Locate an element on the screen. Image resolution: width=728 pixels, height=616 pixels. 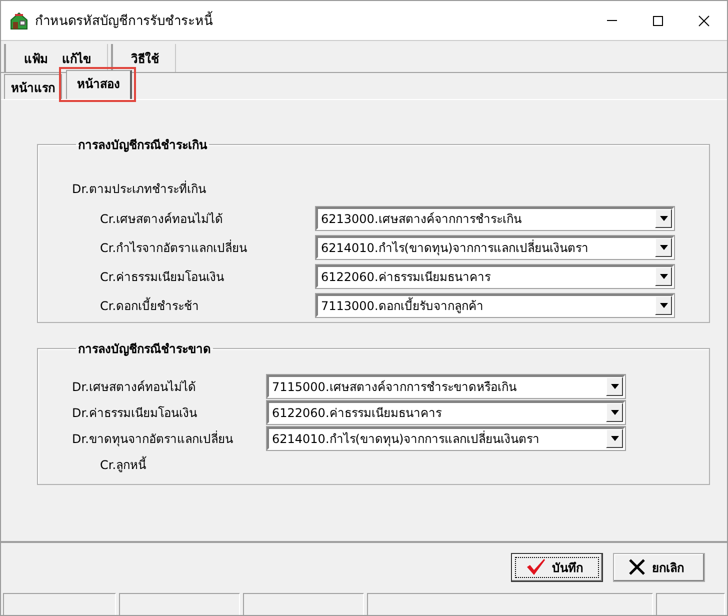
entry-label: Cr.ลูกหนี้ is located at coordinates (123, 465).